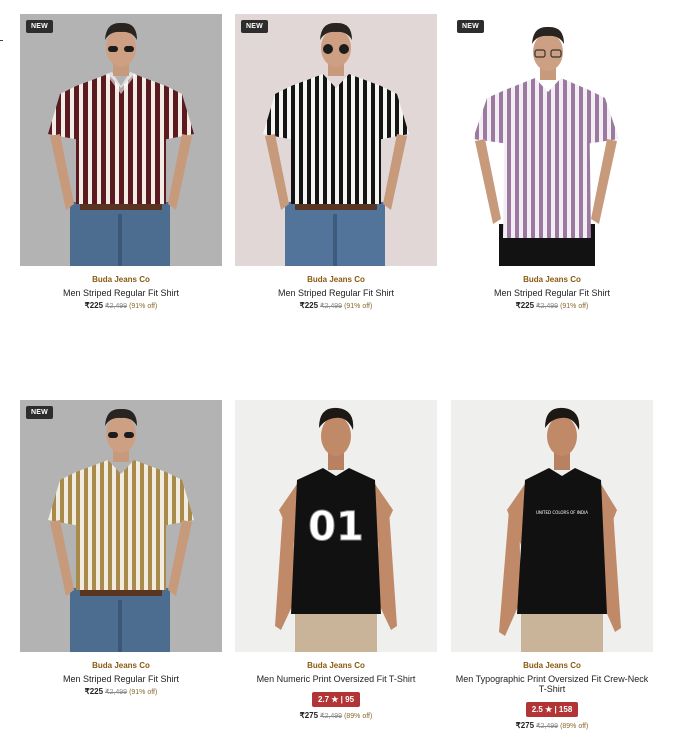 This screenshot has height=752, width=685. I want to click on product-image: UNITED COLORS OF INDIA, so click(552, 526).